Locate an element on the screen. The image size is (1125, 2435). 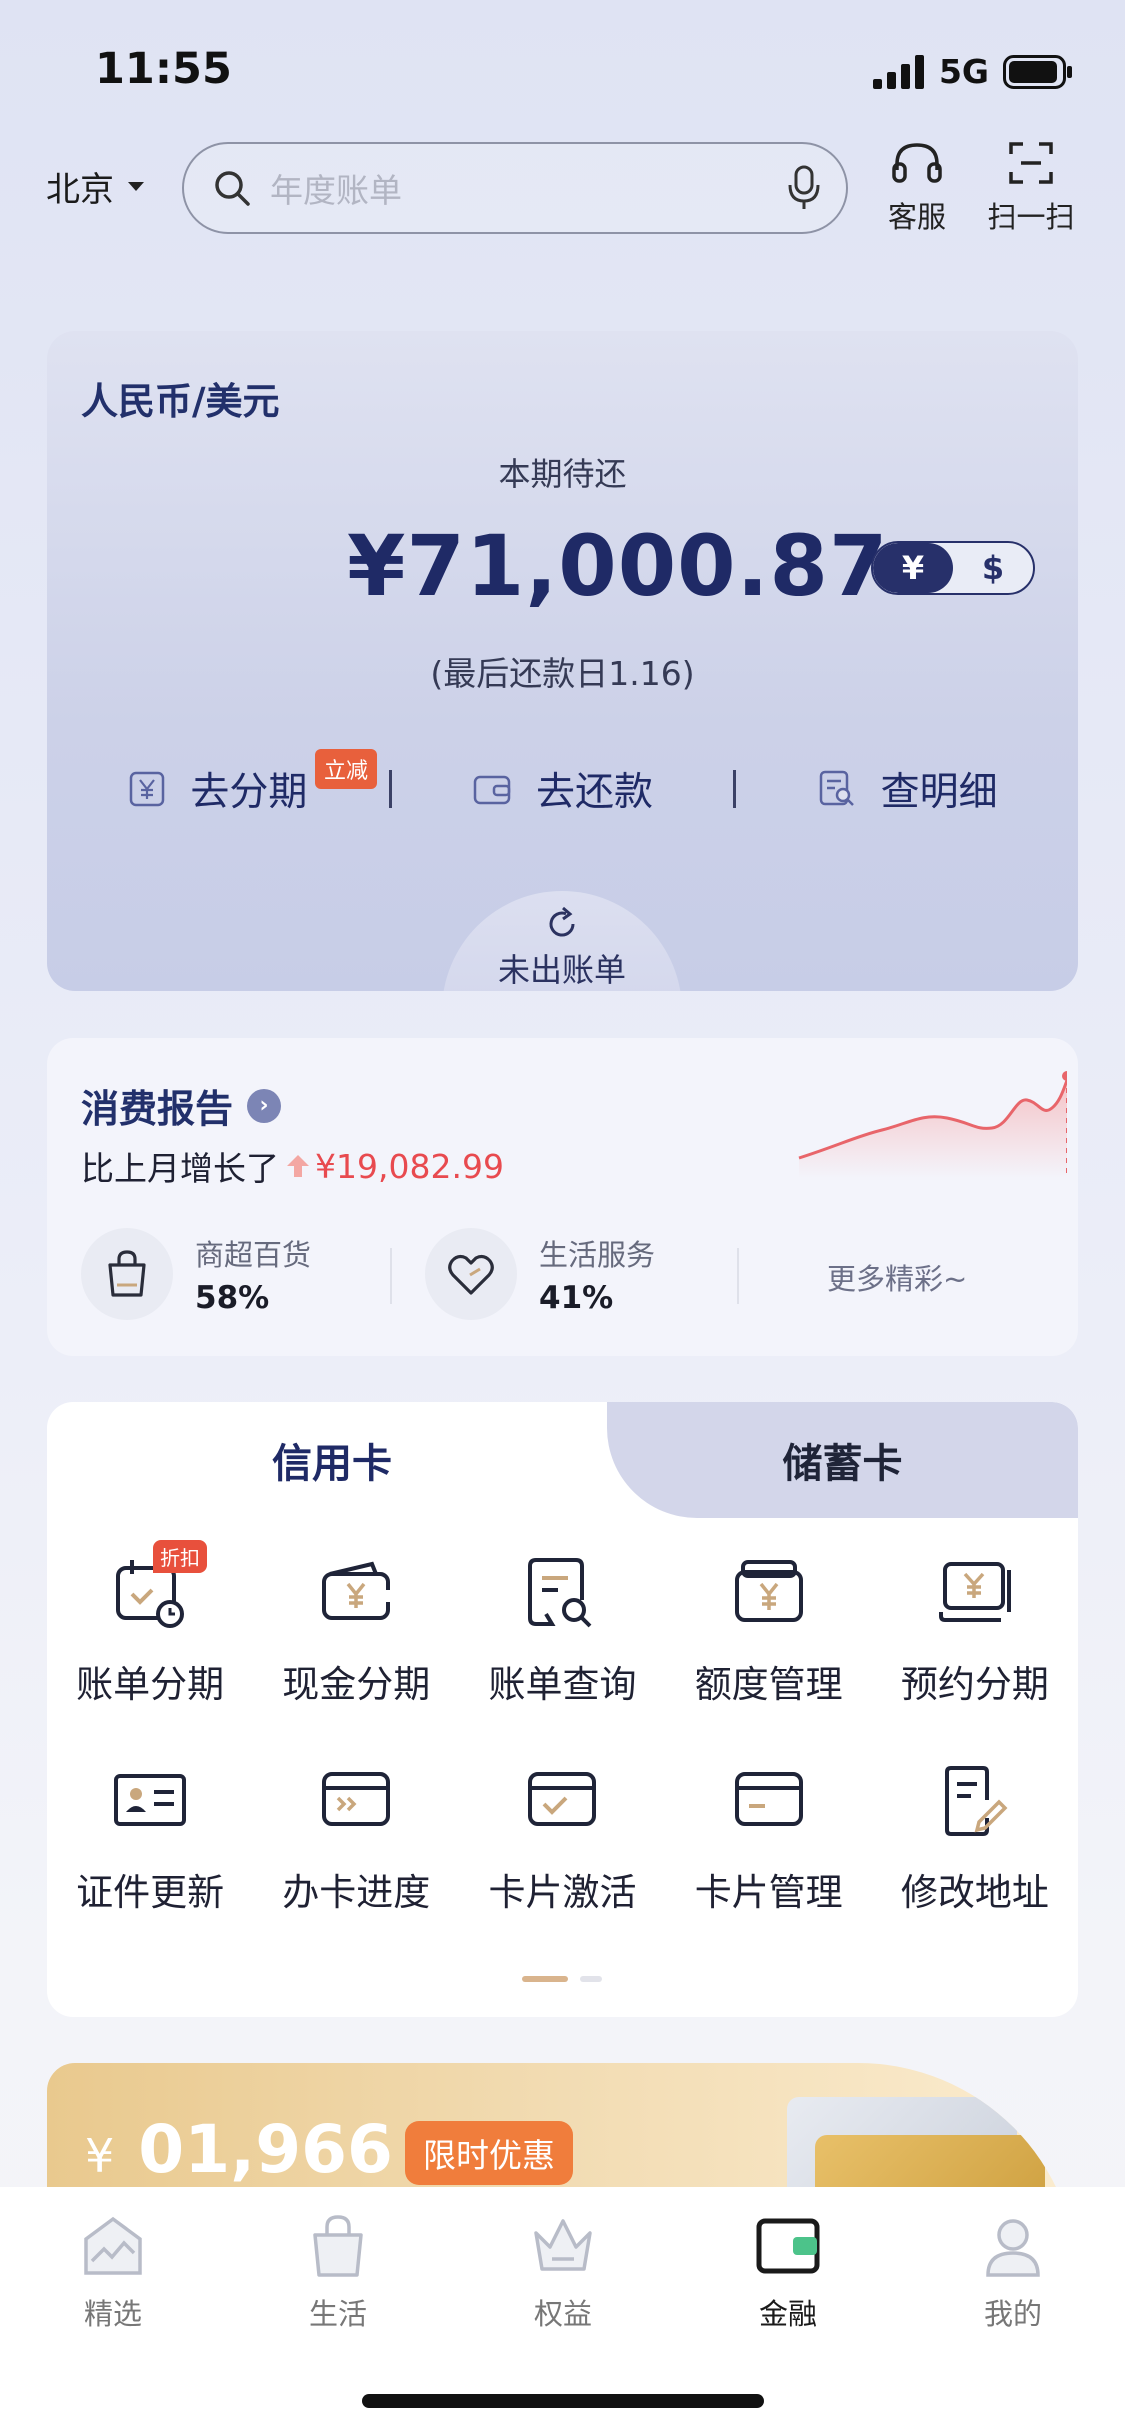
period-label: 本期待还 is located at coordinates (562, 474).